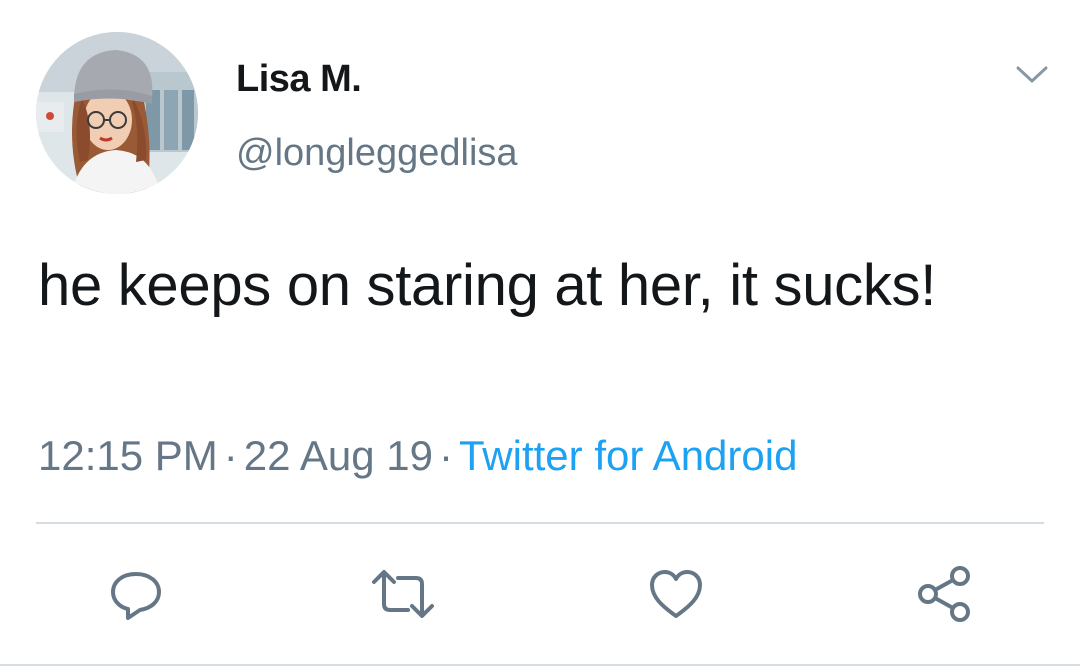  What do you see at coordinates (377, 153) in the screenshot?
I see `author-handle: @longleggedlisa` at bounding box center [377, 153].